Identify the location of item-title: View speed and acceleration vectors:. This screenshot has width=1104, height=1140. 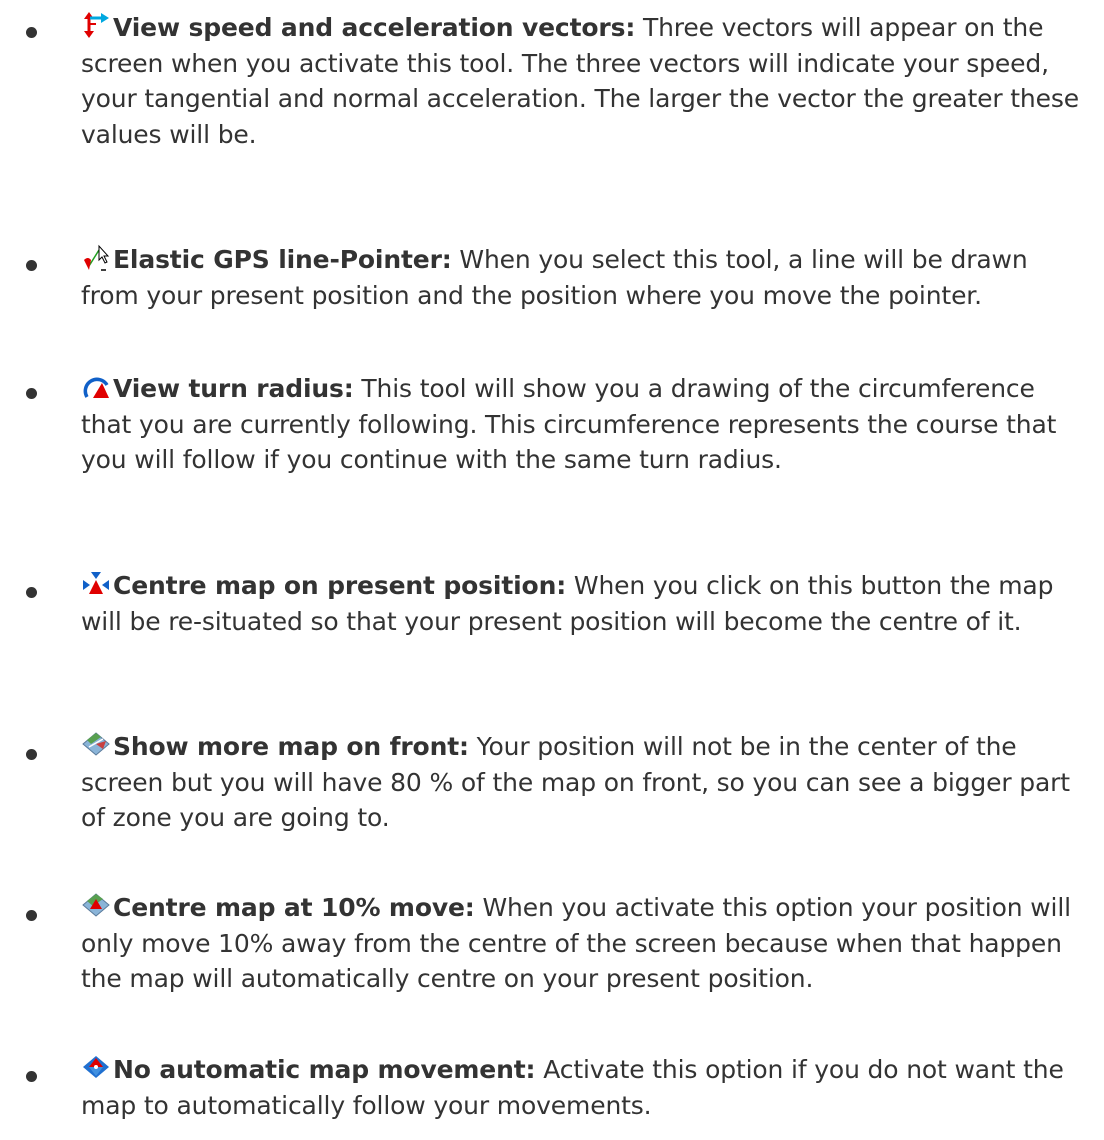
(374, 27).